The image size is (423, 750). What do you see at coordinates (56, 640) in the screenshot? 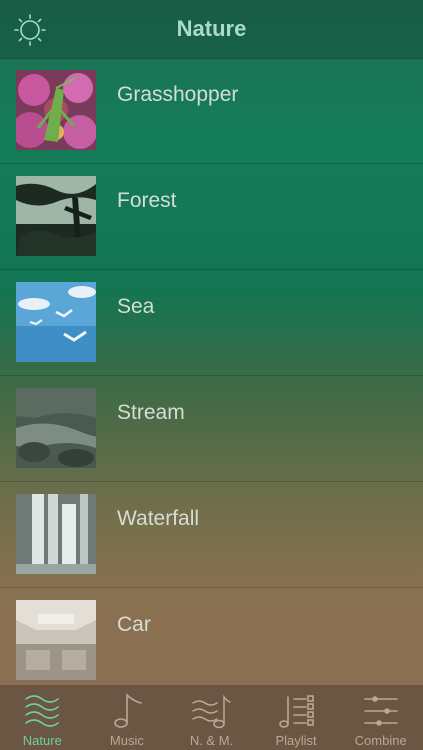
I see `car-thumbnail` at bounding box center [56, 640].